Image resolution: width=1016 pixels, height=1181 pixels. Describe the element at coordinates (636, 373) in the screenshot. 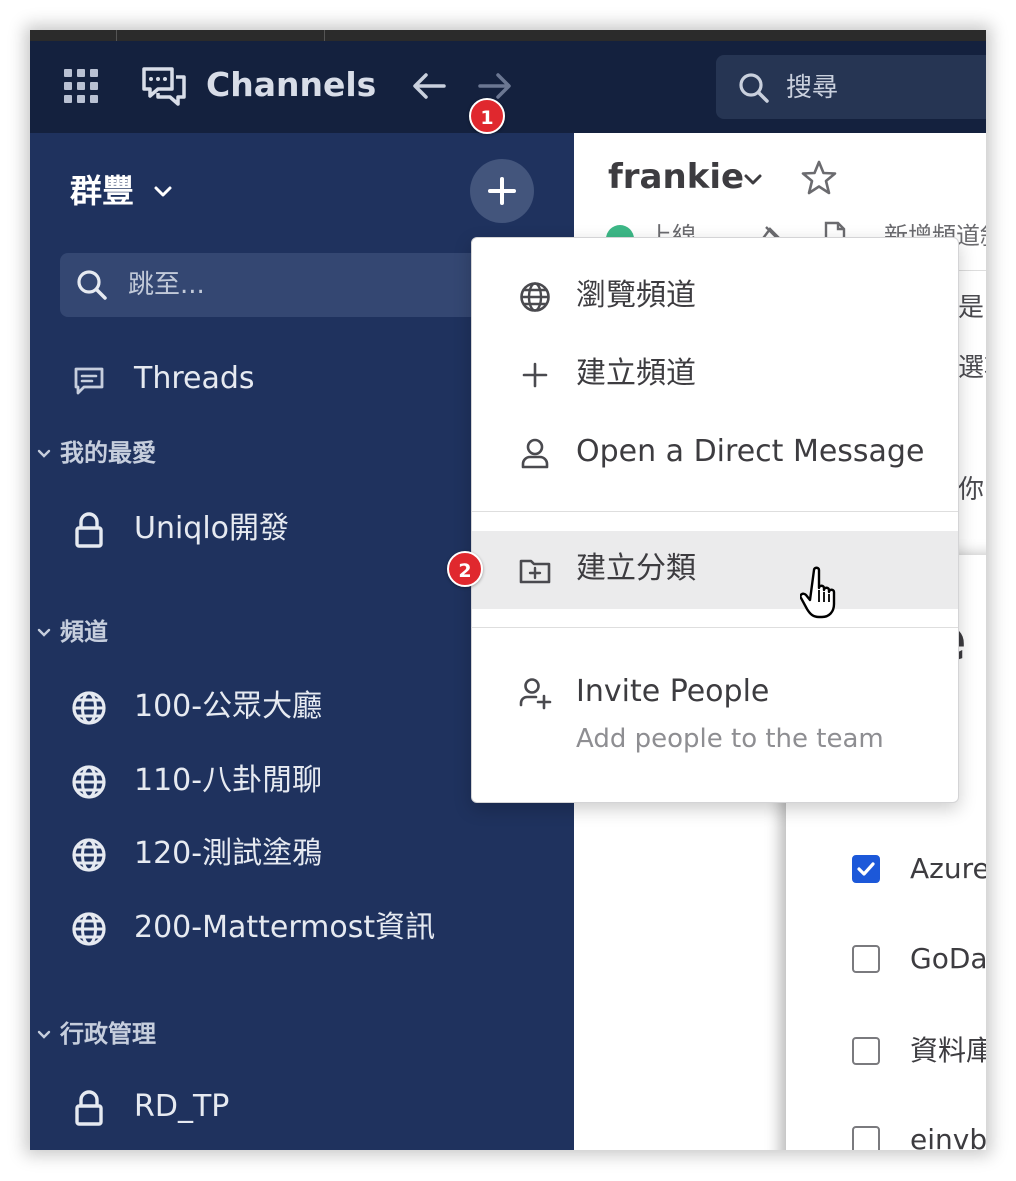

I see `menu-item-label: 建立頻道` at that location.